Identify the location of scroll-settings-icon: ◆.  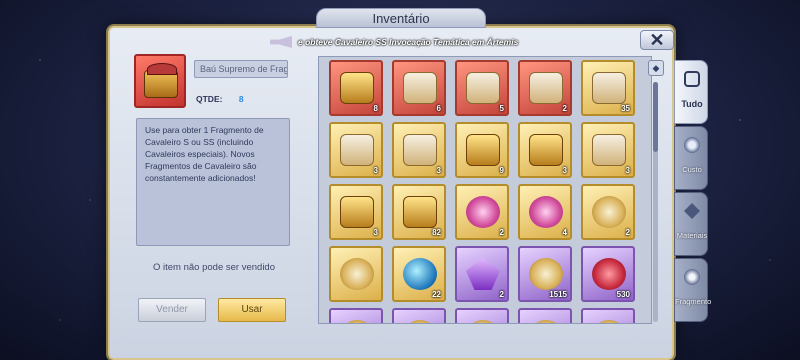
(656, 68).